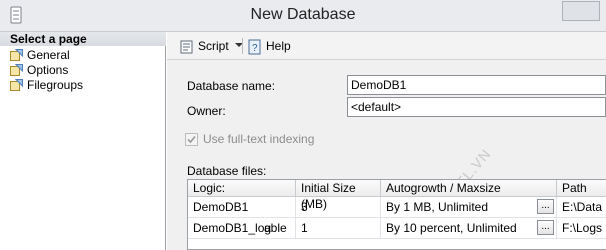 This screenshot has width=606, height=250. I want to click on page-item-general: General, so click(40, 55).